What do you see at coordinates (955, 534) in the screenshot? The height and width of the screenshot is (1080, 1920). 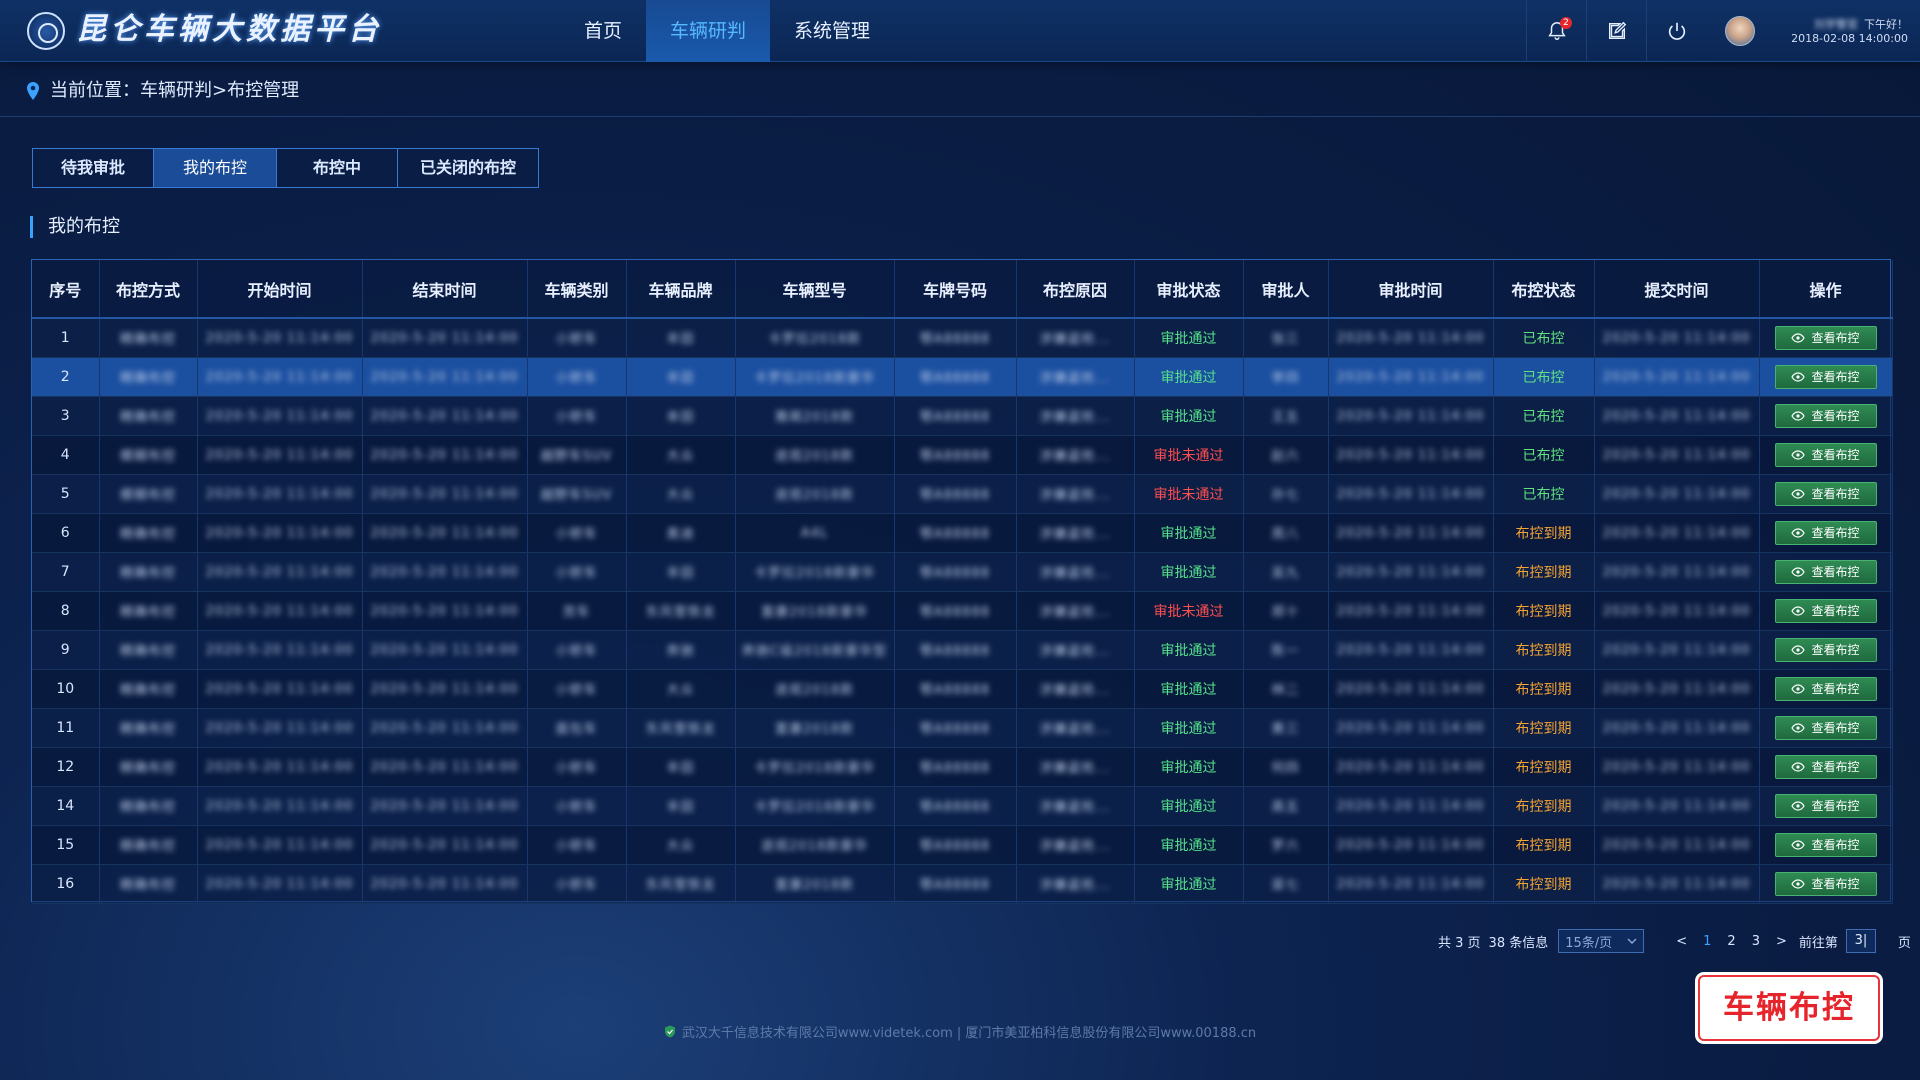 I see `plate-number: 鄂A88888` at bounding box center [955, 534].